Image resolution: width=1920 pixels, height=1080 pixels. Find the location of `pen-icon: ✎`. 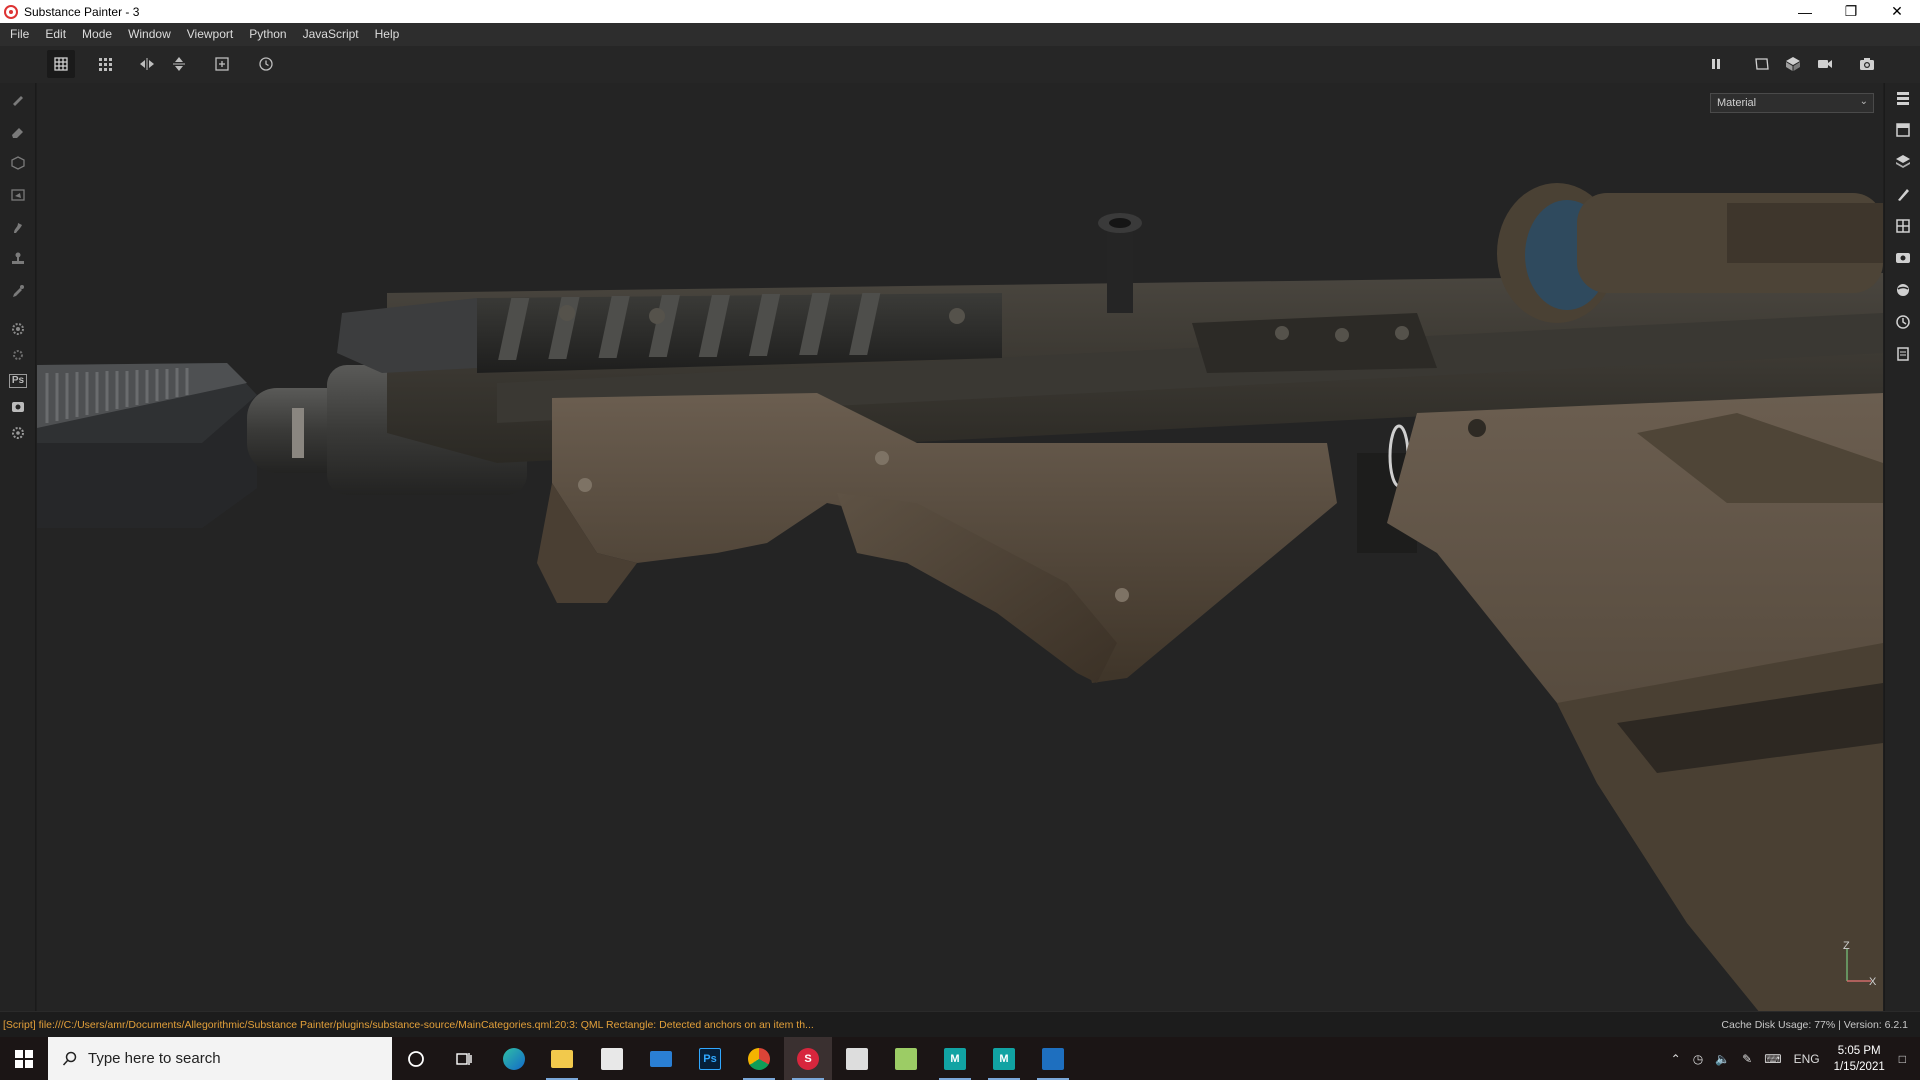

pen-icon: ✎ is located at coordinates (1747, 1059).